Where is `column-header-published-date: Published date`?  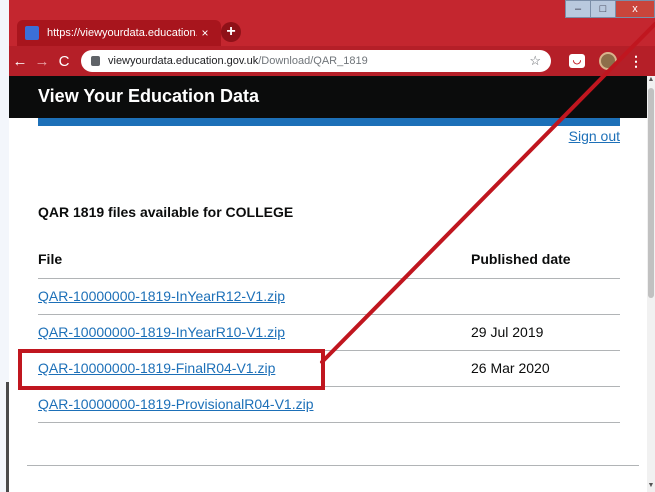
column-header-published-date: Published date is located at coordinates (521, 259).